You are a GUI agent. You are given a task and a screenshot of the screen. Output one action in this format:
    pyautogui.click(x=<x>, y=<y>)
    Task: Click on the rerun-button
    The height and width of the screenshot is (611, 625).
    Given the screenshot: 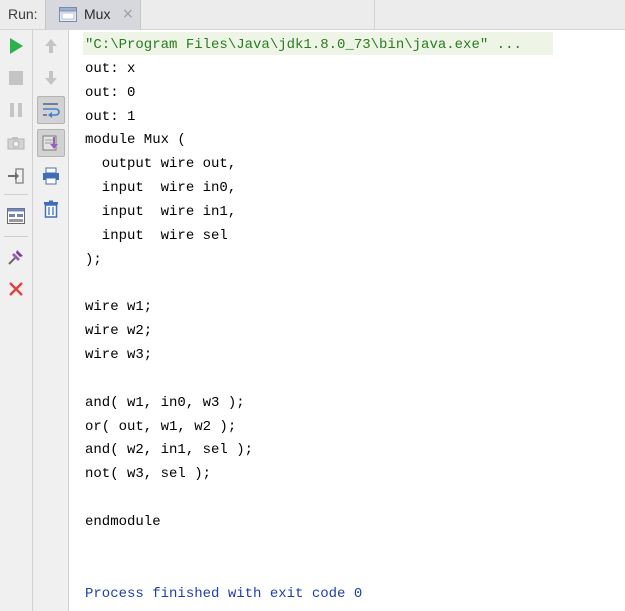 What is the action you would take?
    pyautogui.click(x=16, y=46)
    